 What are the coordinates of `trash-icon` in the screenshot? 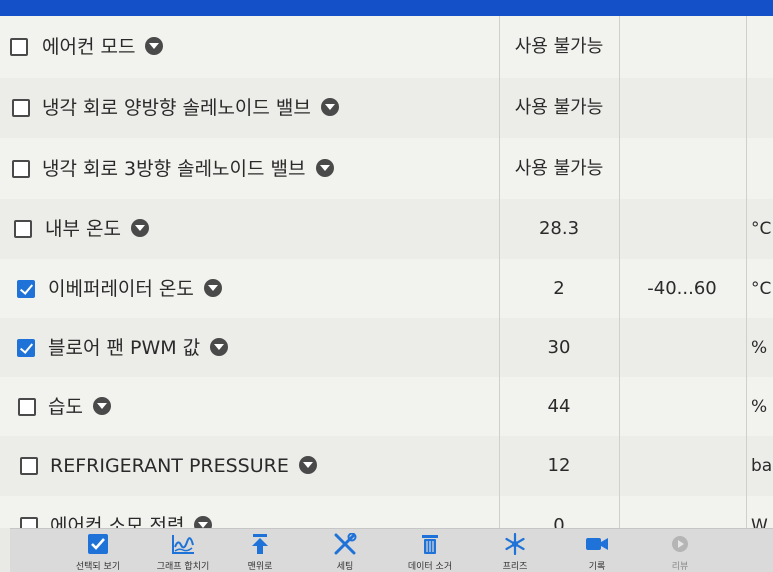 It's located at (430, 544).